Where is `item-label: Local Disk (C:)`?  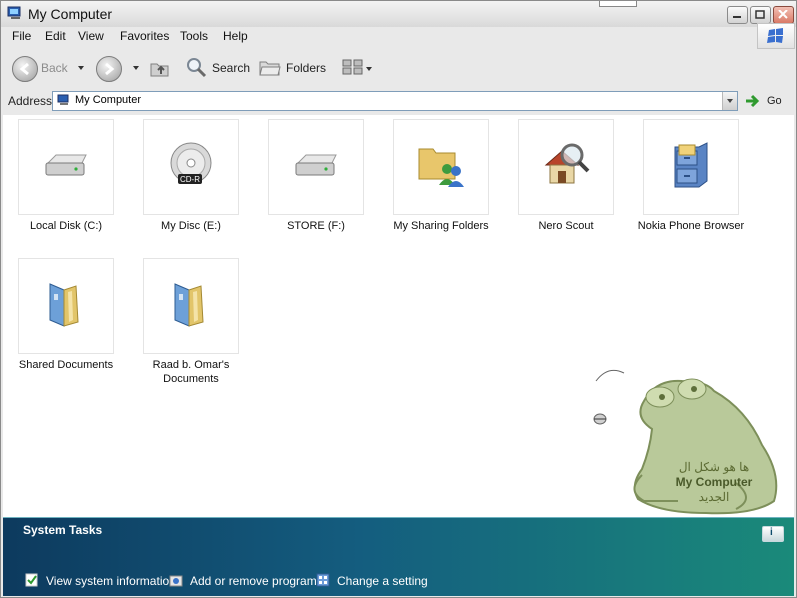
item-label: Local Disk (C:) is located at coordinates (66, 226).